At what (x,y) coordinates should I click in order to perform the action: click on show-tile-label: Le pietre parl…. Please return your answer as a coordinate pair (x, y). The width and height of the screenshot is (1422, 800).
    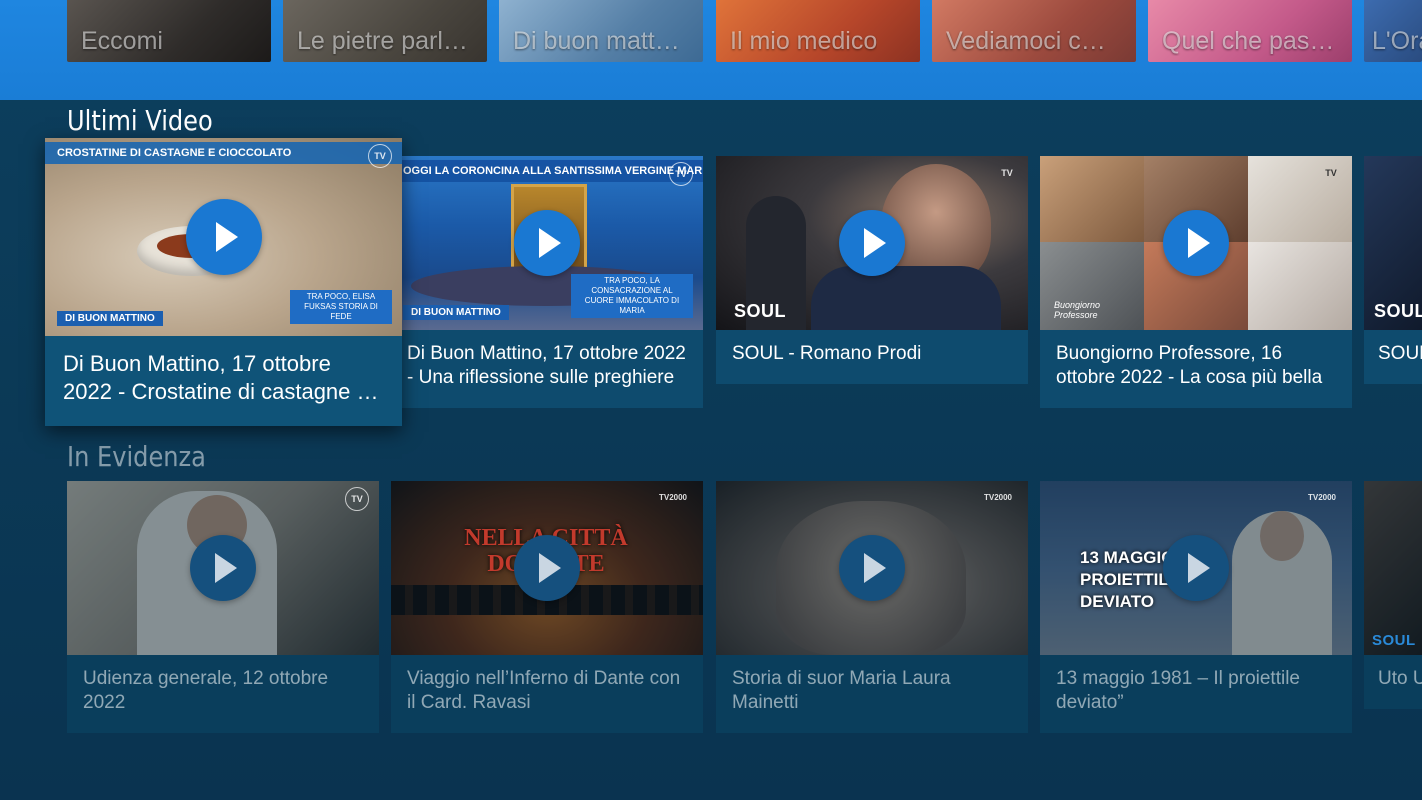
    Looking at the image, I should click on (382, 41).